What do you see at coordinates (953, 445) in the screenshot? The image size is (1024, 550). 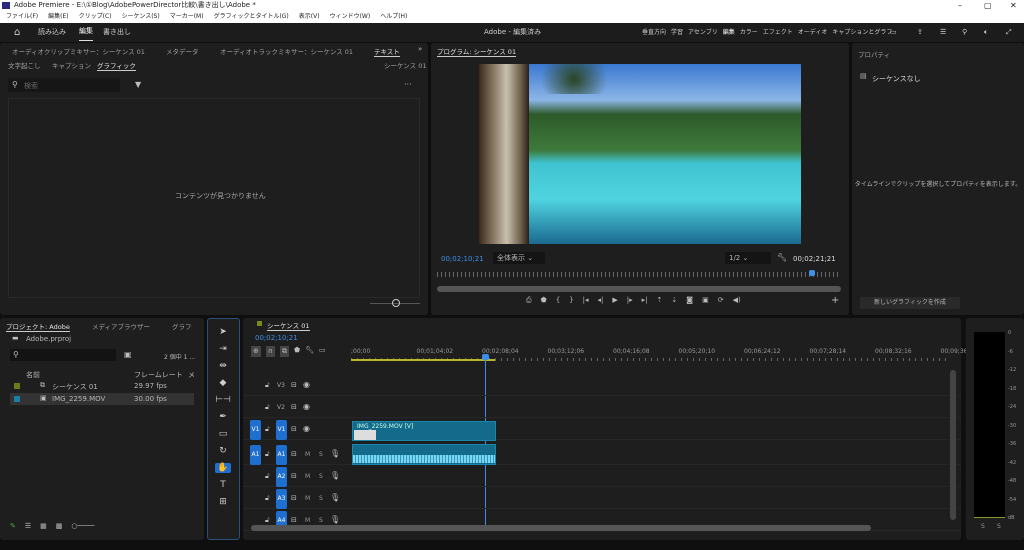 I see `vertical-scrollbar` at bounding box center [953, 445].